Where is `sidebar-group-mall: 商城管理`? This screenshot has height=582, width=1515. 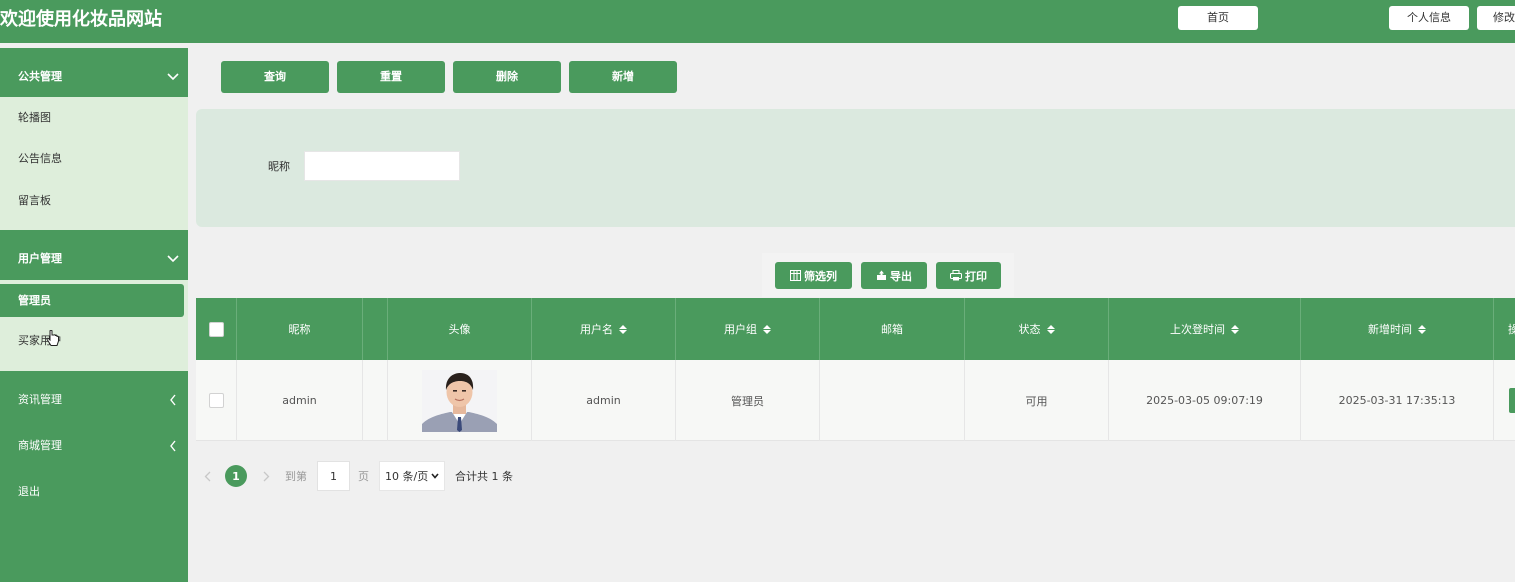 sidebar-group-mall: 商城管理 is located at coordinates (94, 446).